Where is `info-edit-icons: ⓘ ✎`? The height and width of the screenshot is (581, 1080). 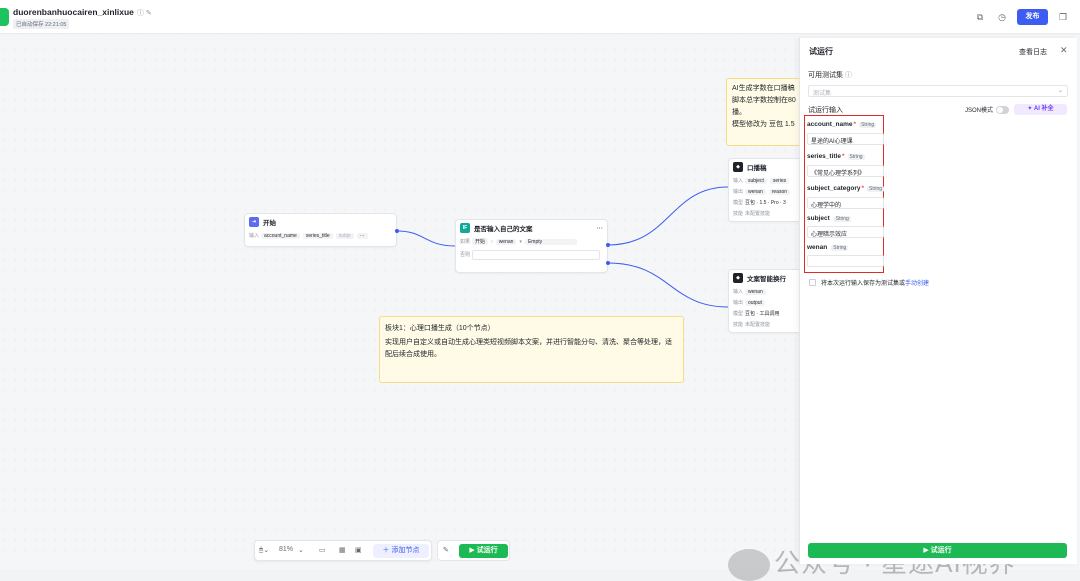 info-edit-icons: ⓘ ✎ is located at coordinates (144, 13).